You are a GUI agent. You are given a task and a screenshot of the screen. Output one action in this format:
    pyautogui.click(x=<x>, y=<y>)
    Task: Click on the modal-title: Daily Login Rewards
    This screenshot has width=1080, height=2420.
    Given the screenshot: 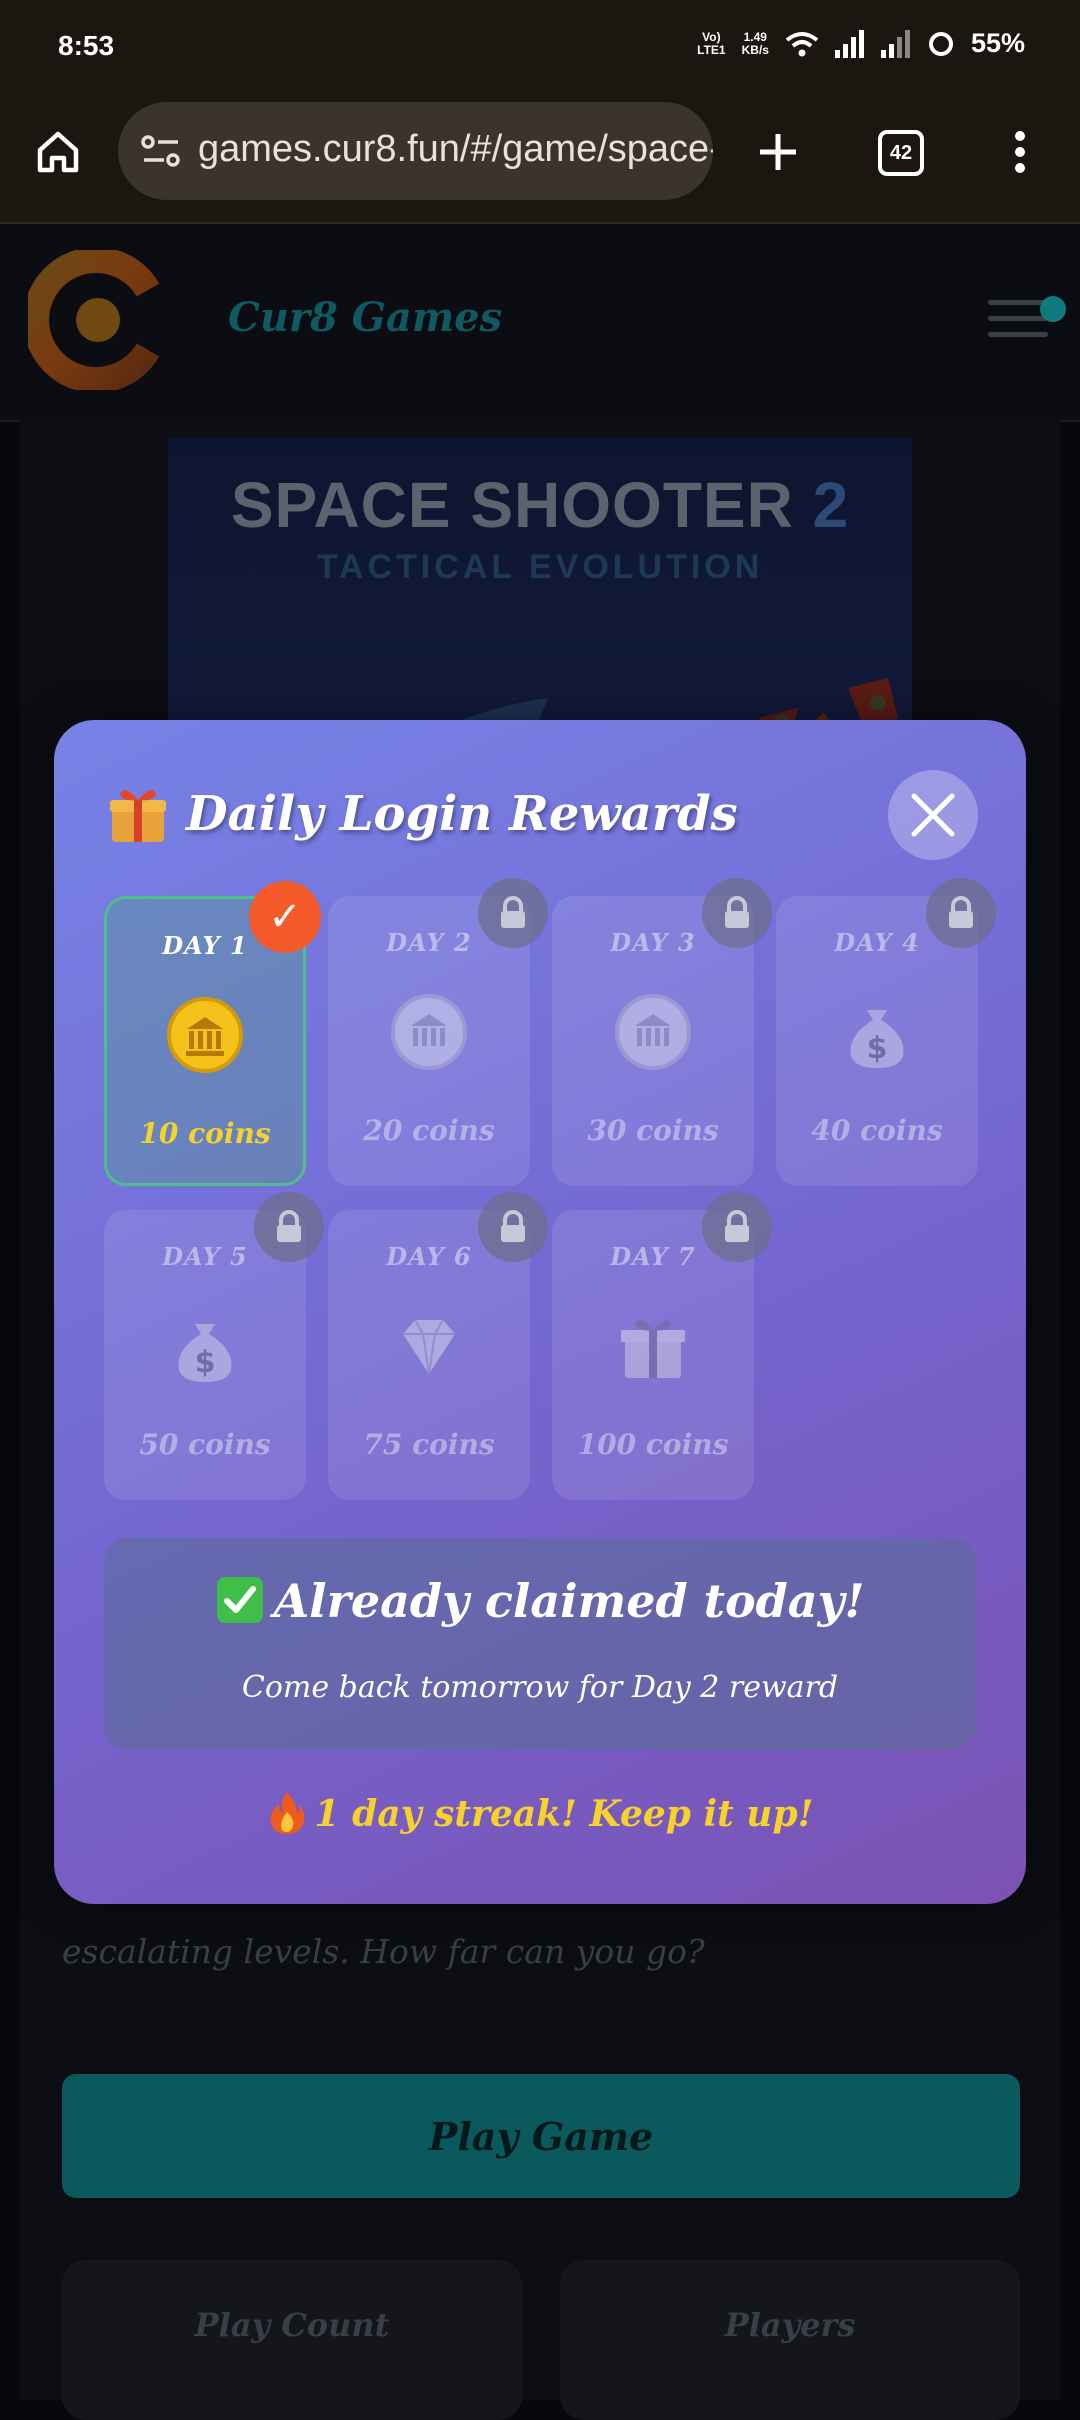 What is the action you would take?
    pyautogui.click(x=462, y=814)
    